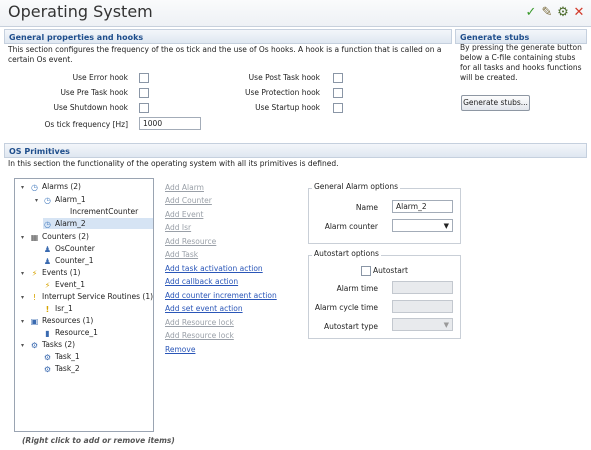 The image size is (591, 450). What do you see at coordinates (579, 13) in the screenshot?
I see `close-icon: ✕` at bounding box center [579, 13].